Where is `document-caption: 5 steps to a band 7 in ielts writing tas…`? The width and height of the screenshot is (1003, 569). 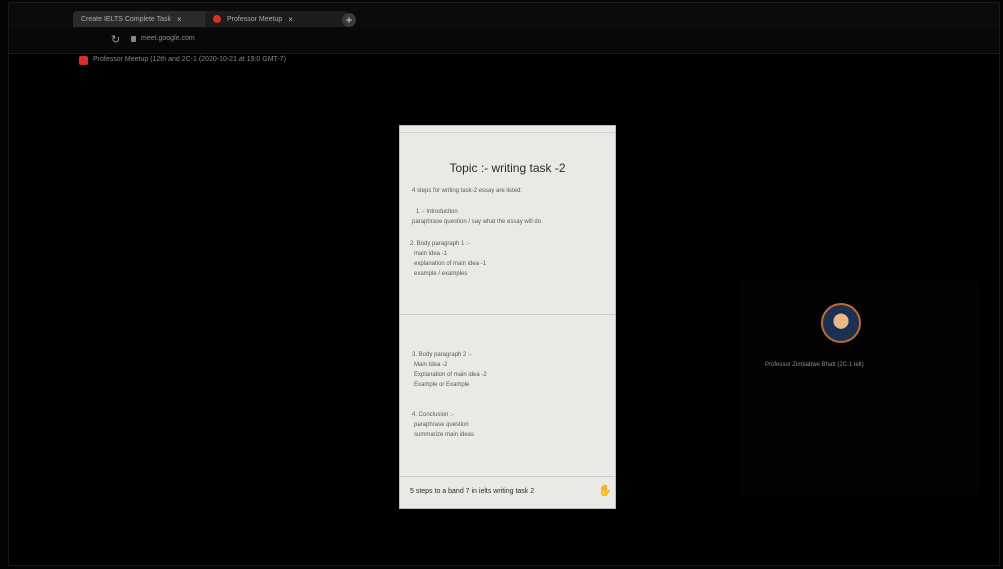
document-caption: 5 steps to a band 7 in ielts writing tas… is located at coordinates (472, 491).